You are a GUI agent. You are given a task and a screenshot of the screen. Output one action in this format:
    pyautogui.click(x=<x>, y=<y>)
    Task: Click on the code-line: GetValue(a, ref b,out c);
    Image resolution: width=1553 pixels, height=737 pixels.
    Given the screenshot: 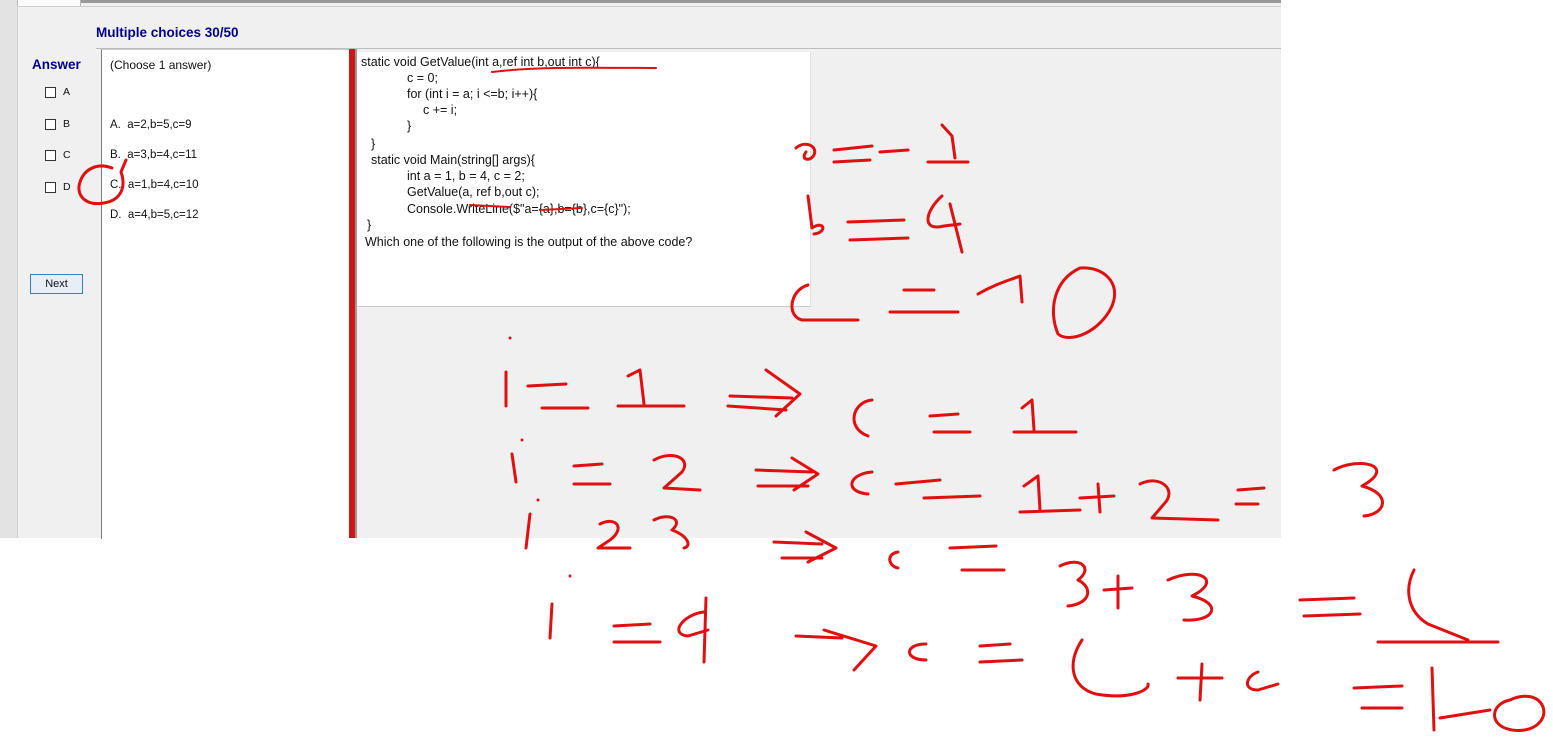 What is the action you would take?
    pyautogui.click(x=473, y=192)
    